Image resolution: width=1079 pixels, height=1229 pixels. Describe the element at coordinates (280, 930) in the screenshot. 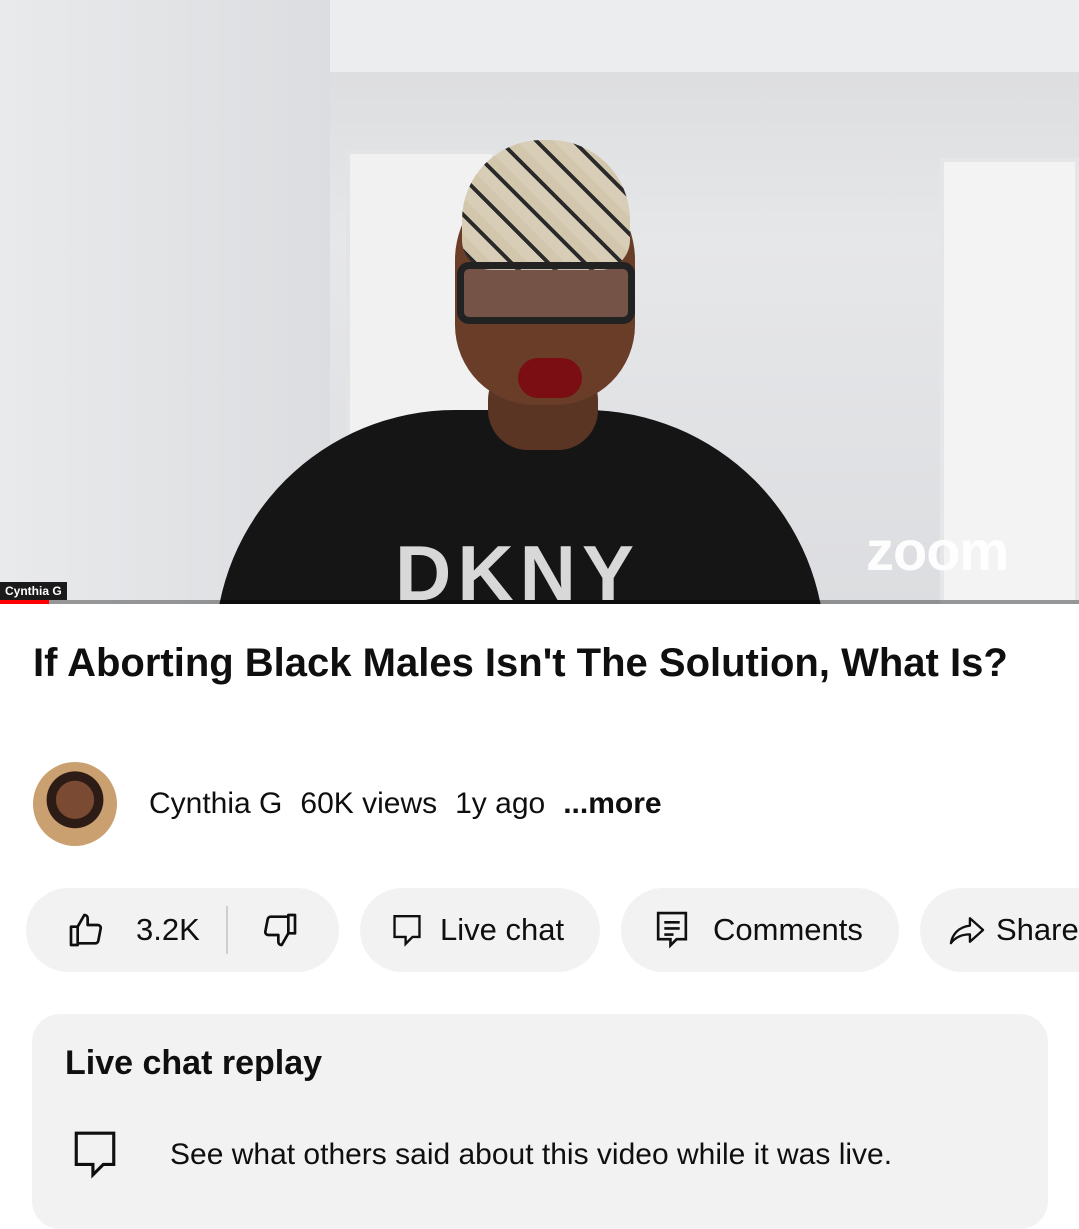

I see `thumbs-down-icon` at that location.